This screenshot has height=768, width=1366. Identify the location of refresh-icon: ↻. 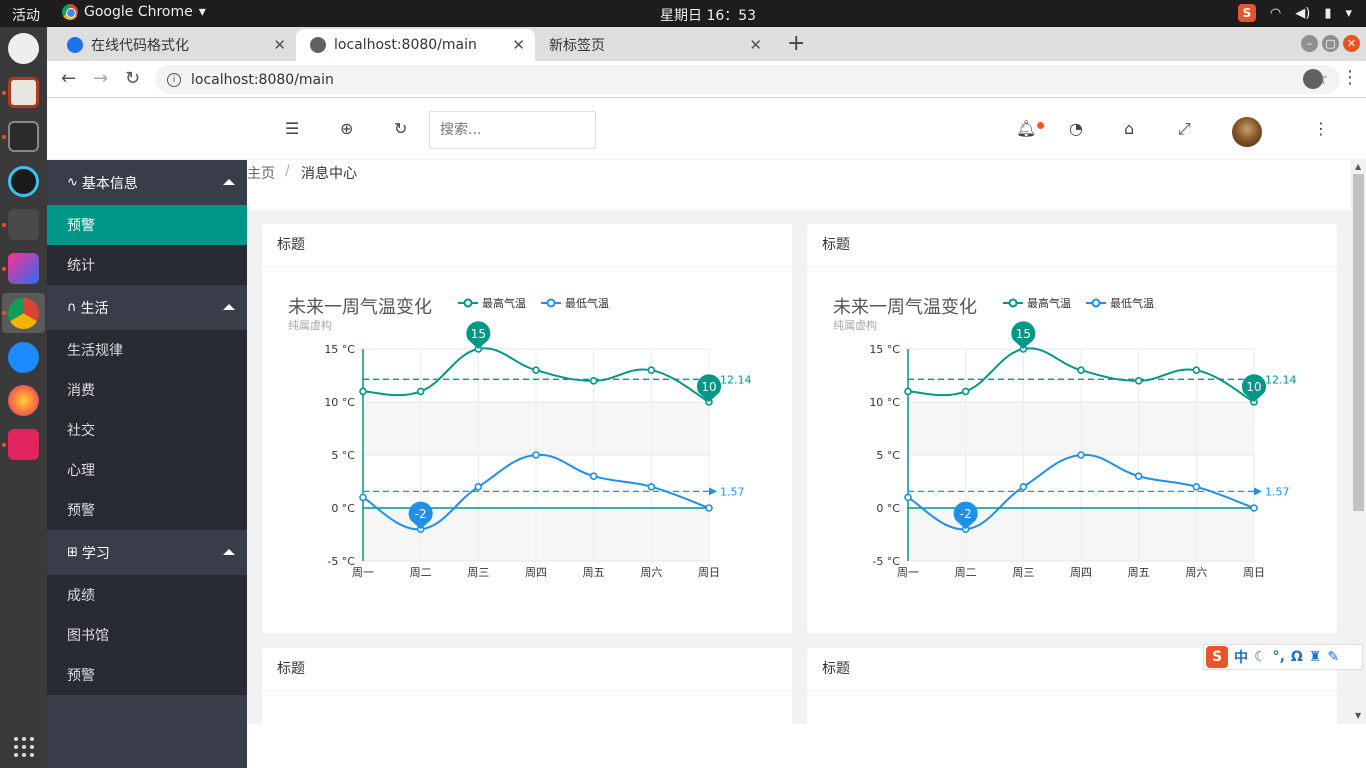
(400, 128).